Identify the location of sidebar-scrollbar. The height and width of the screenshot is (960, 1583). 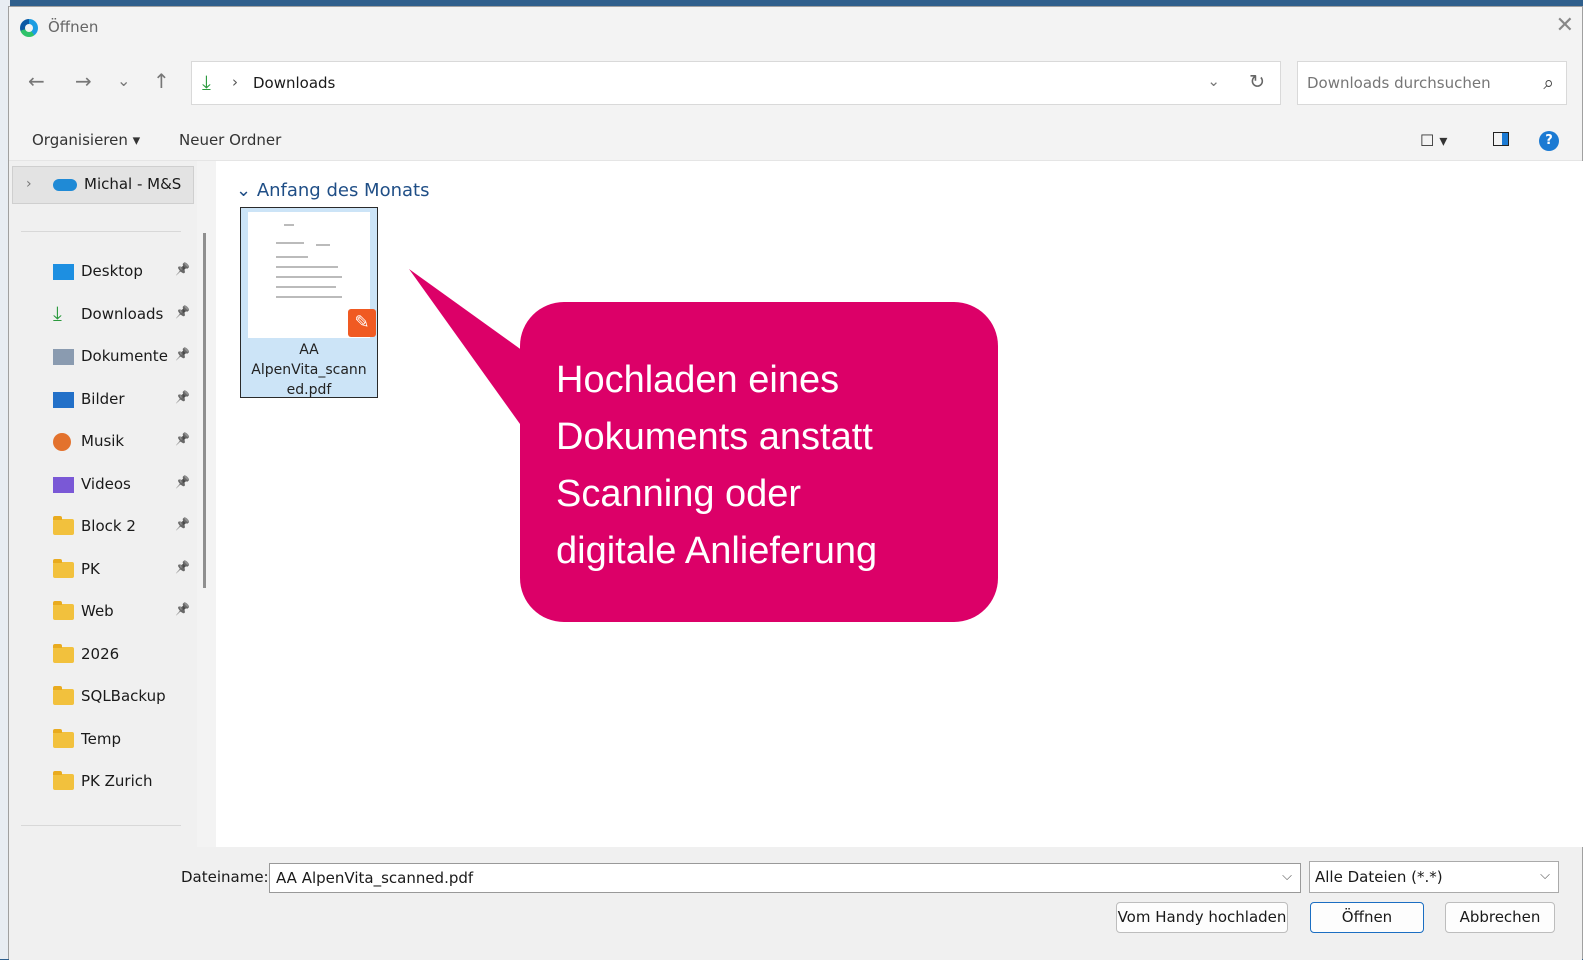
(204, 410).